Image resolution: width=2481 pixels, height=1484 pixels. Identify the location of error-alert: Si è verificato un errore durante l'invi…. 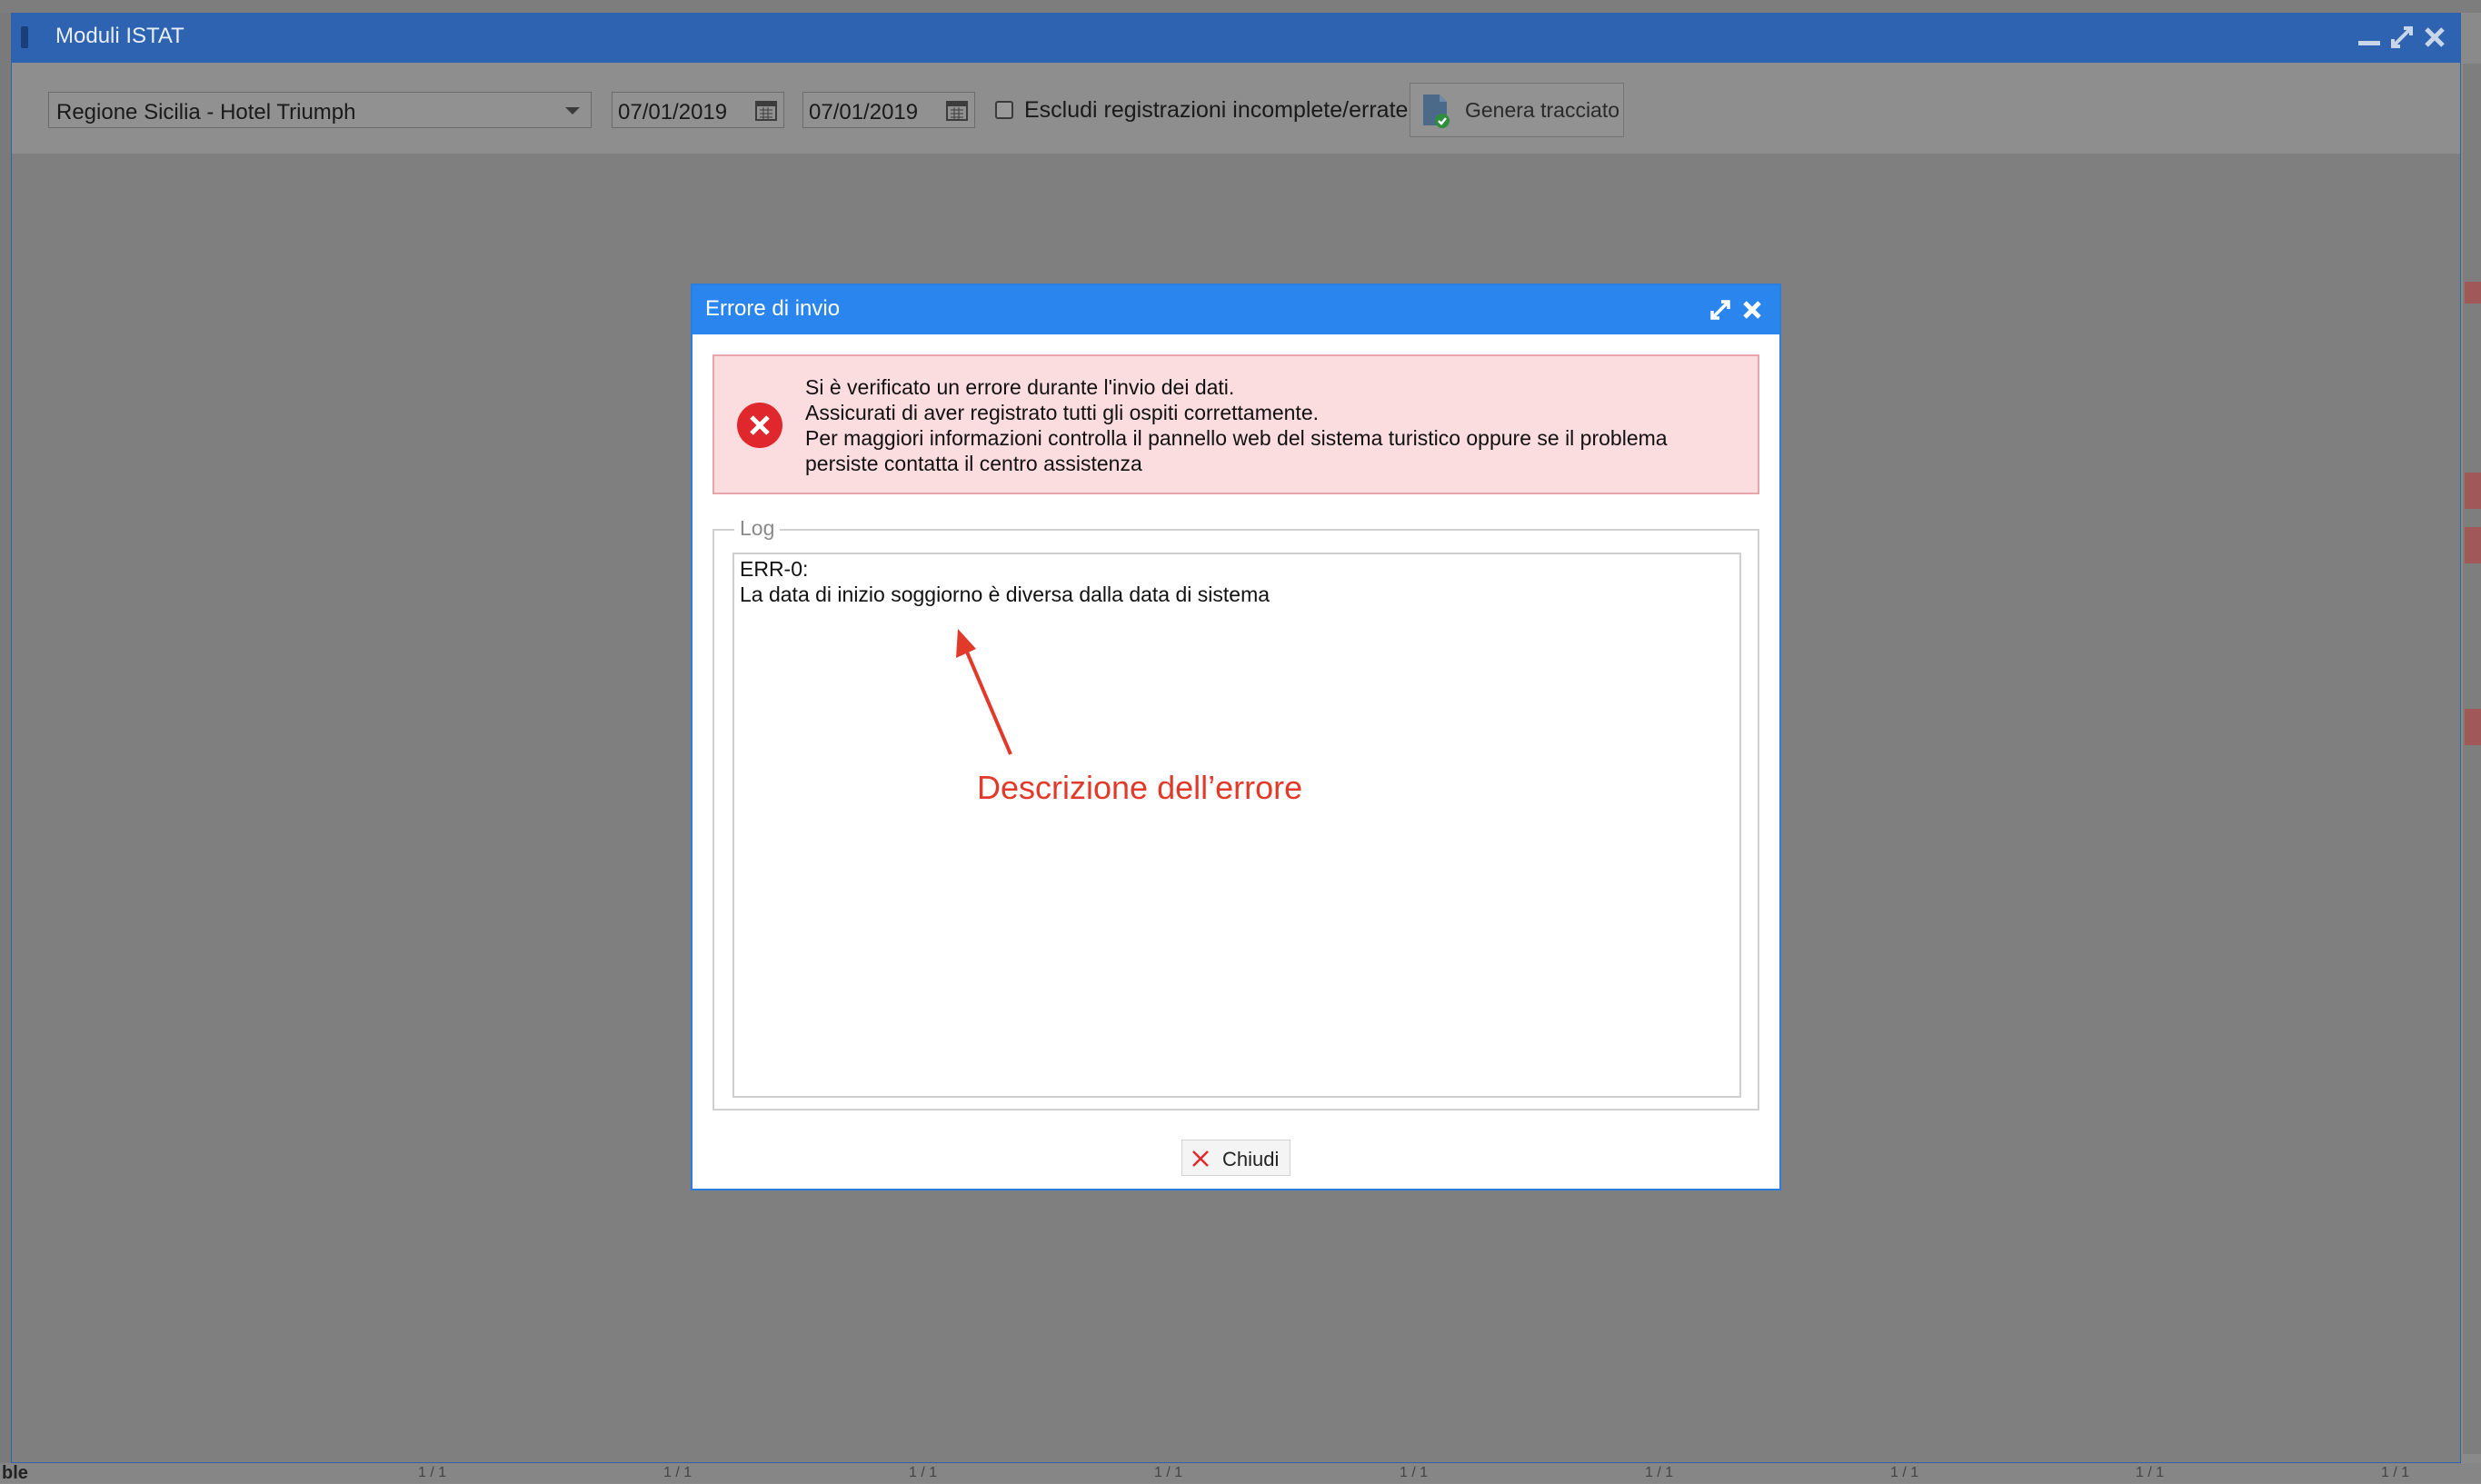
(1235, 424).